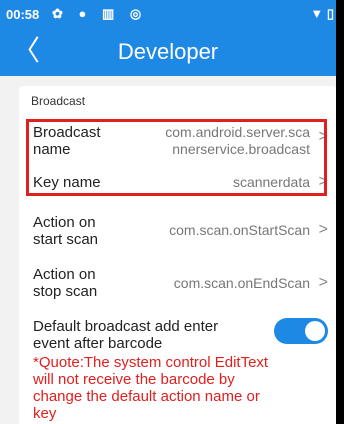  I want to click on toggle-knob, so click(315, 331).